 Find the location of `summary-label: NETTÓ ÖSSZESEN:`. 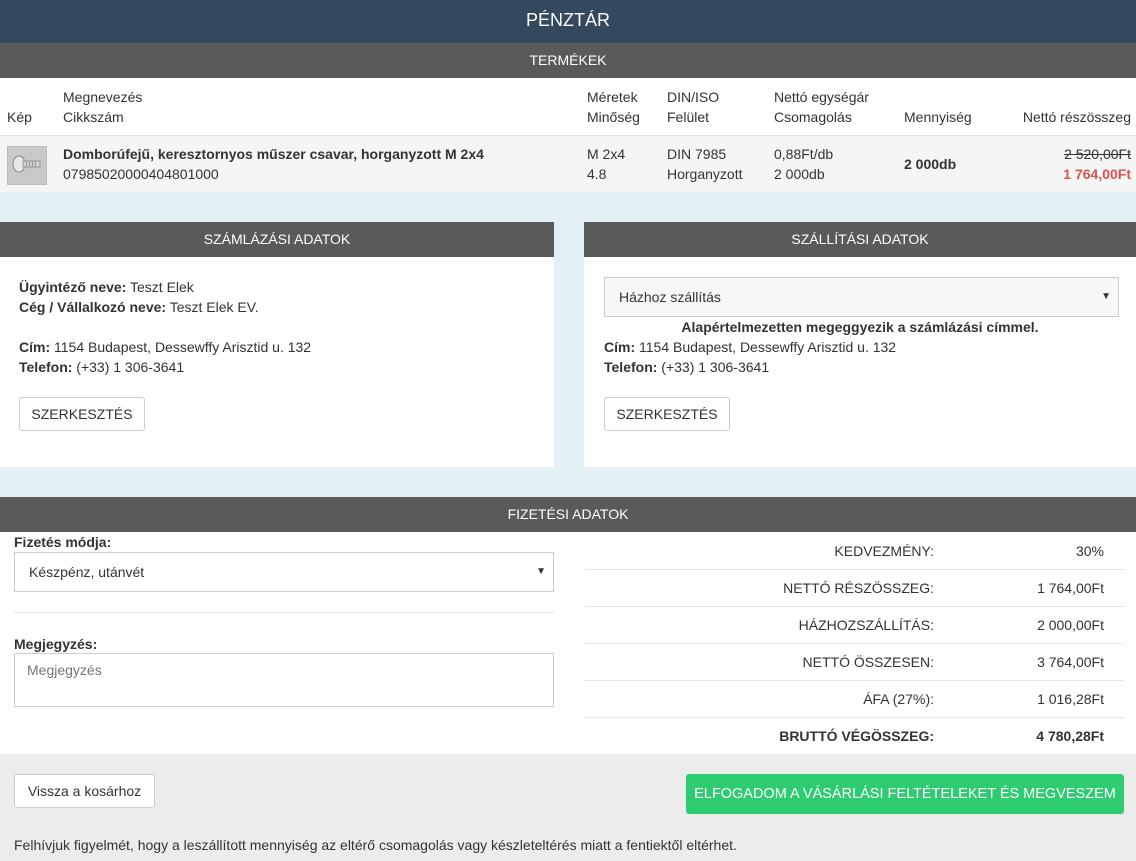

summary-label: NETTÓ ÖSSZESEN: is located at coordinates (868, 662).